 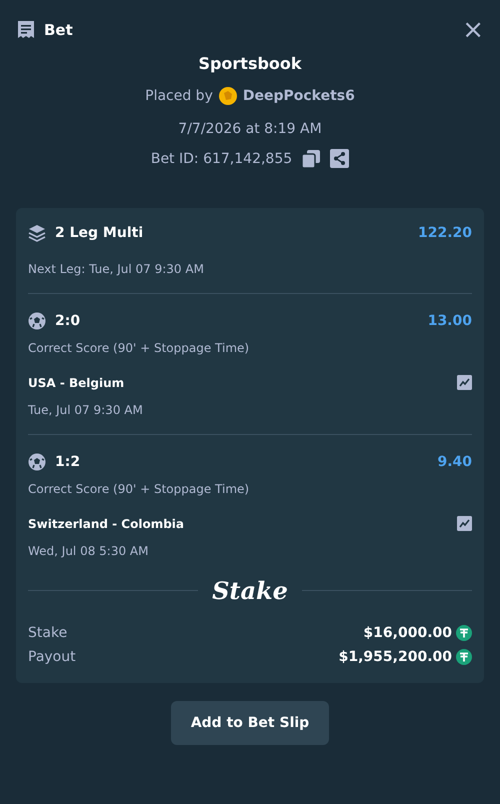 I want to click on brand-logo: Stake, so click(x=250, y=590).